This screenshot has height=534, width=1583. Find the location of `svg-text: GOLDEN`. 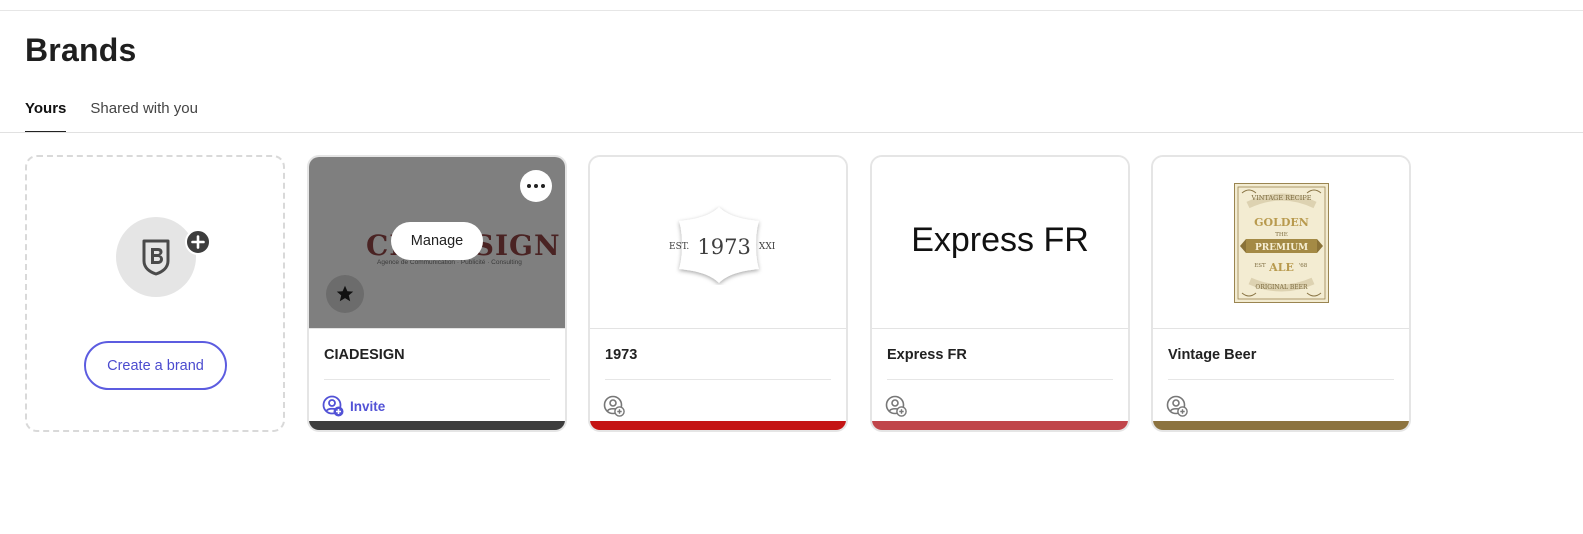

svg-text: GOLDEN is located at coordinates (1281, 222).